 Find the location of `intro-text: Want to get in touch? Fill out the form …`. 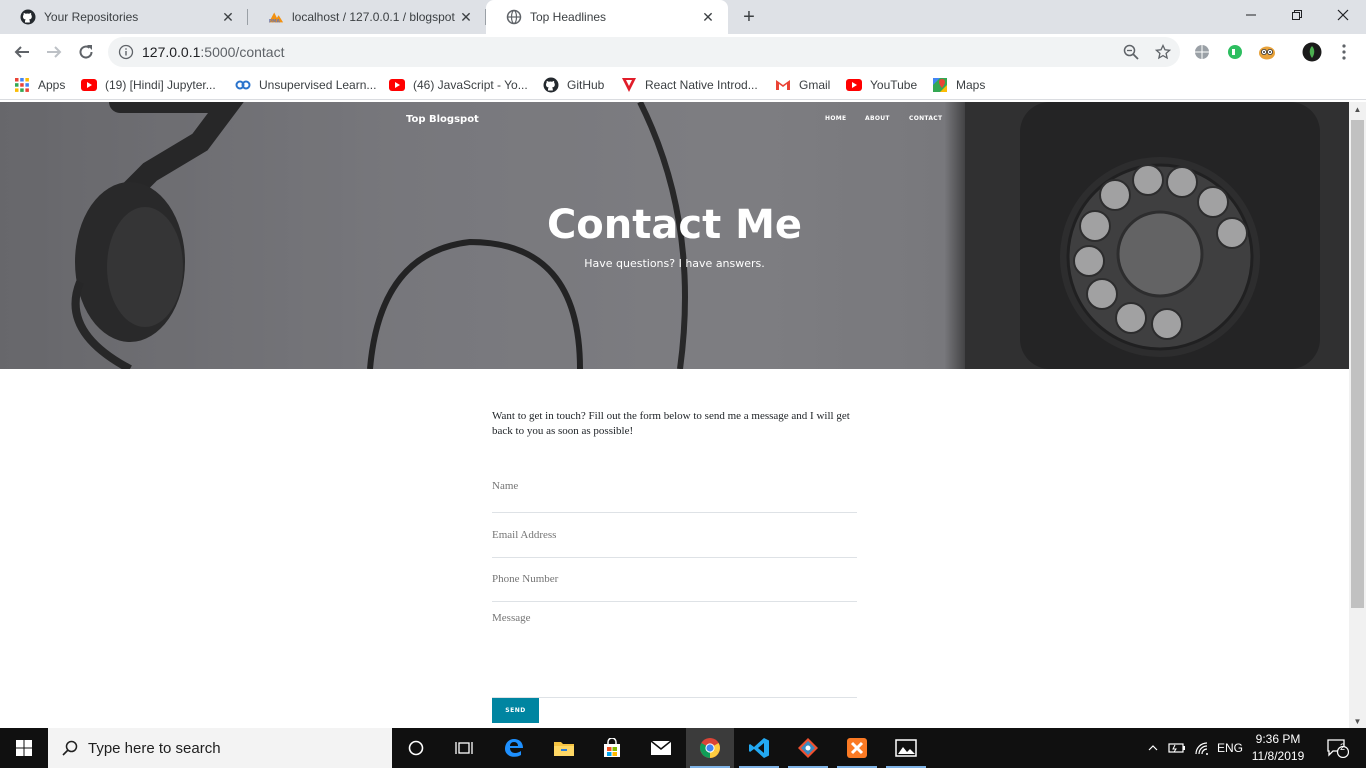

intro-text: Want to get in touch? Fill out the form … is located at coordinates (671, 423).